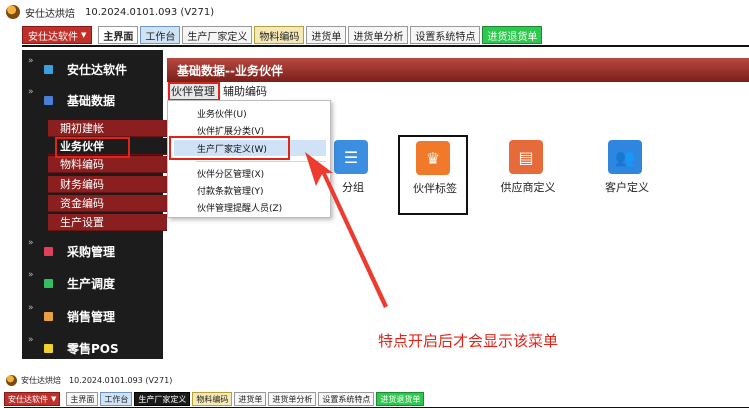 The height and width of the screenshot is (409, 749). Describe the element at coordinates (48, 348) in the screenshot. I see `yellow-square-icon` at that location.